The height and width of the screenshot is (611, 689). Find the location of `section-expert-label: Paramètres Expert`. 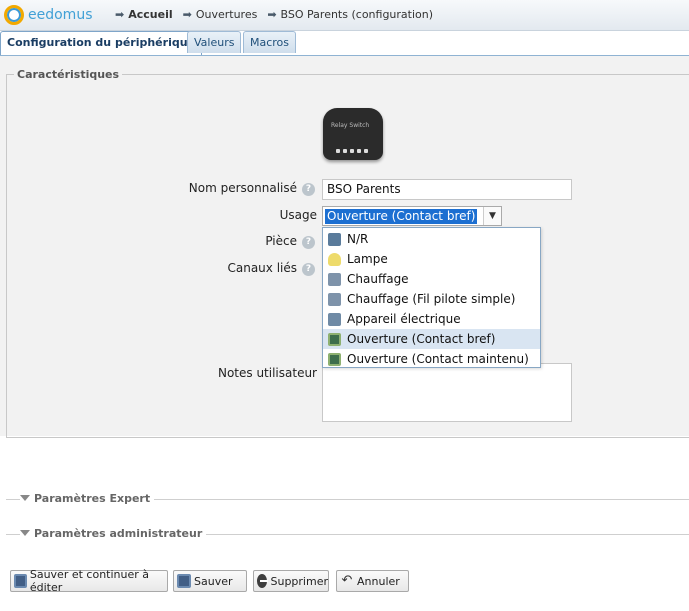

section-expert-label: Paramètres Expert is located at coordinates (92, 498).